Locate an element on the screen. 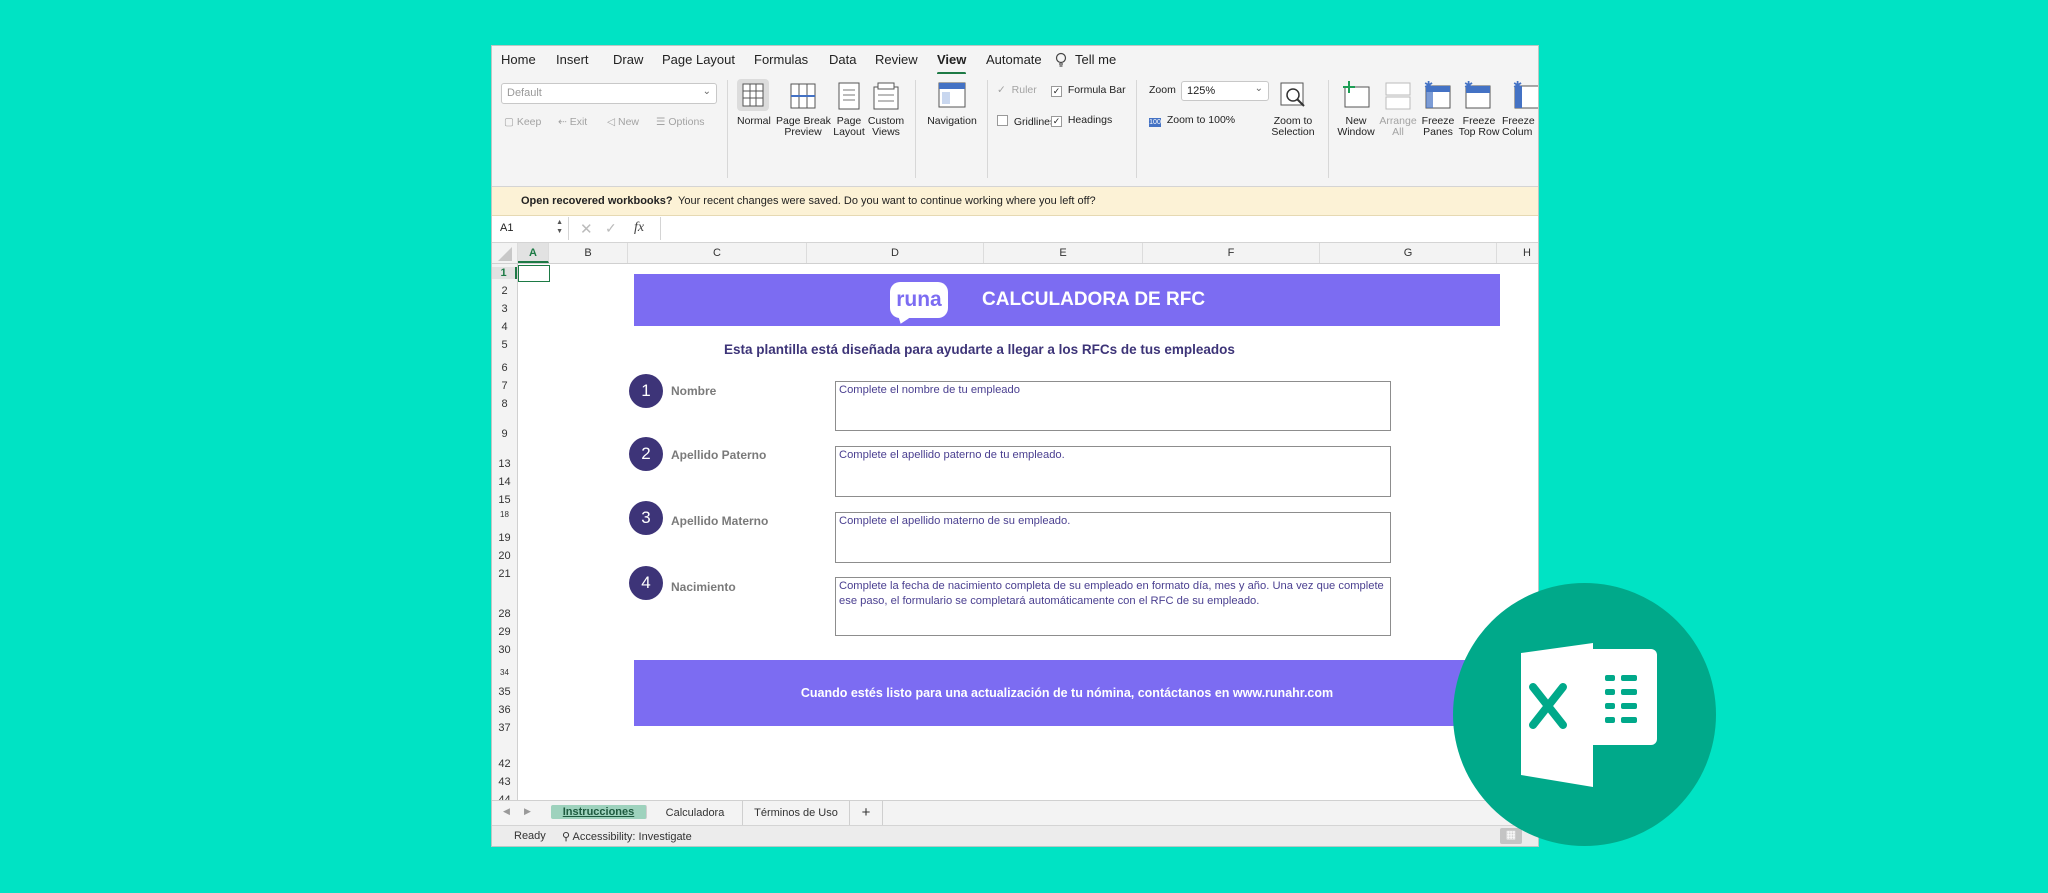 The width and height of the screenshot is (2048, 893). menu-data: Data is located at coordinates (842, 59).